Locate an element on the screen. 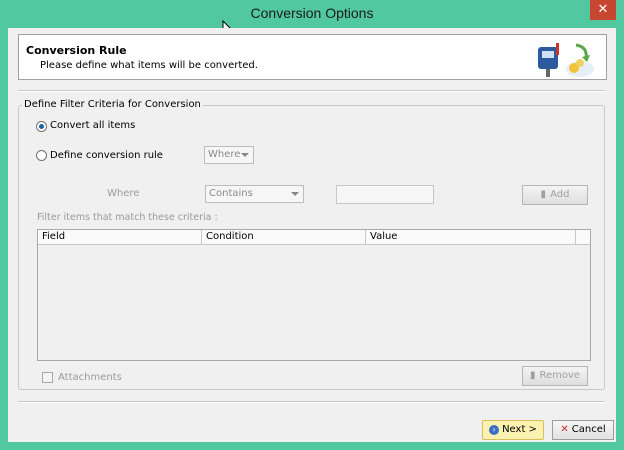  col-field: Field is located at coordinates (120, 237).